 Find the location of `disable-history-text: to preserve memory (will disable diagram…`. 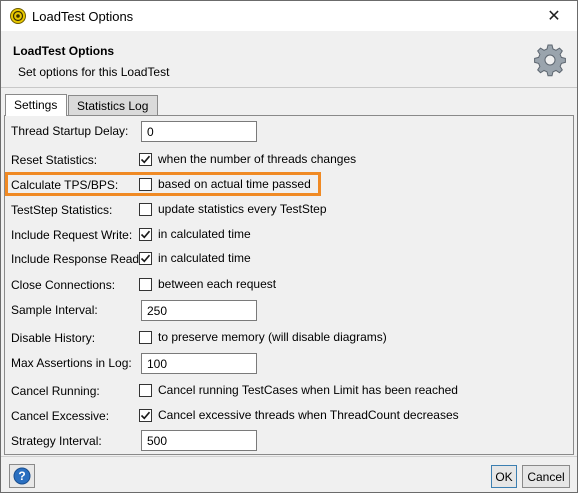

disable-history-text: to preserve memory (will disable diagram… is located at coordinates (272, 337).